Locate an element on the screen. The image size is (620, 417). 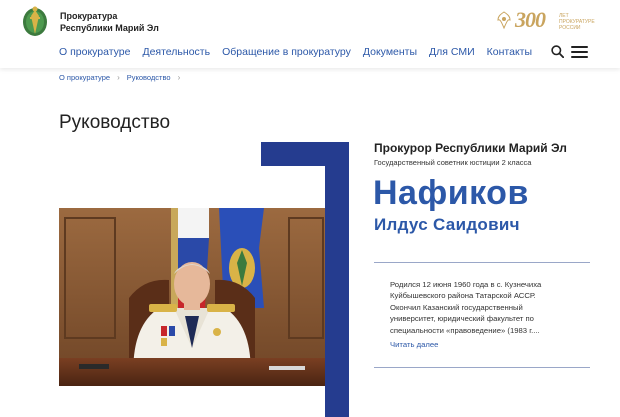
eagle-icon is located at coordinates (504, 20).